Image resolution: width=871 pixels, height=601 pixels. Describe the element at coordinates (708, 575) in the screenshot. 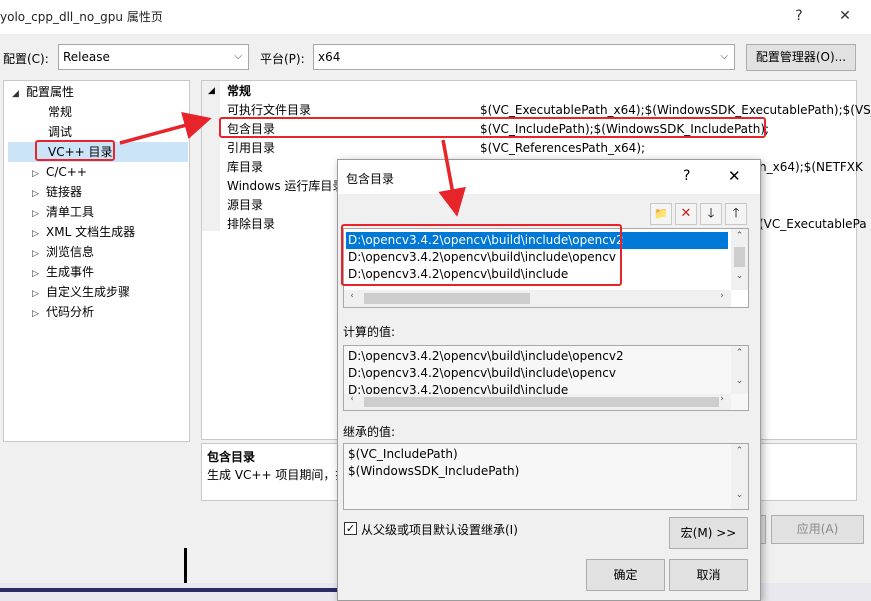

I see `cancel-button: 取消` at that location.